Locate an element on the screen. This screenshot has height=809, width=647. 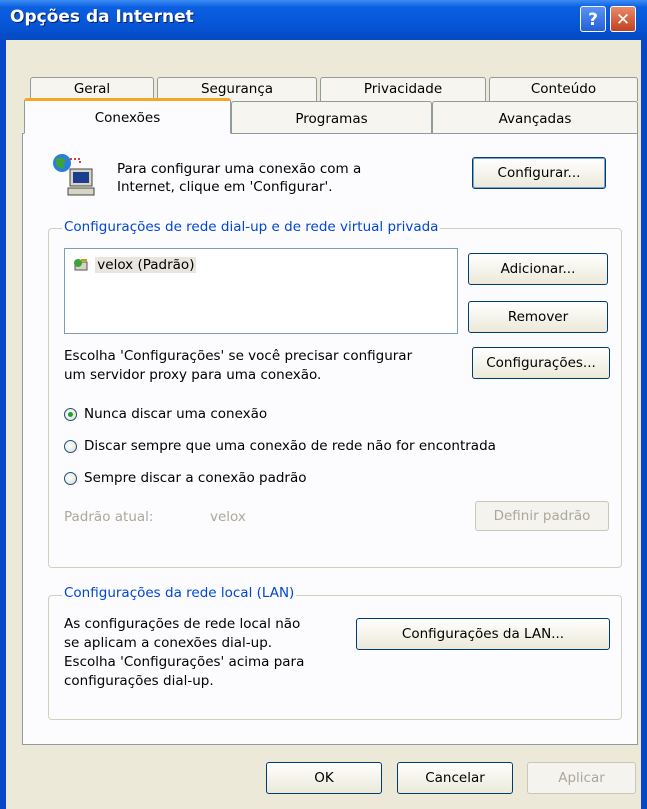
tab-label: Conexões is located at coordinates (127, 118).